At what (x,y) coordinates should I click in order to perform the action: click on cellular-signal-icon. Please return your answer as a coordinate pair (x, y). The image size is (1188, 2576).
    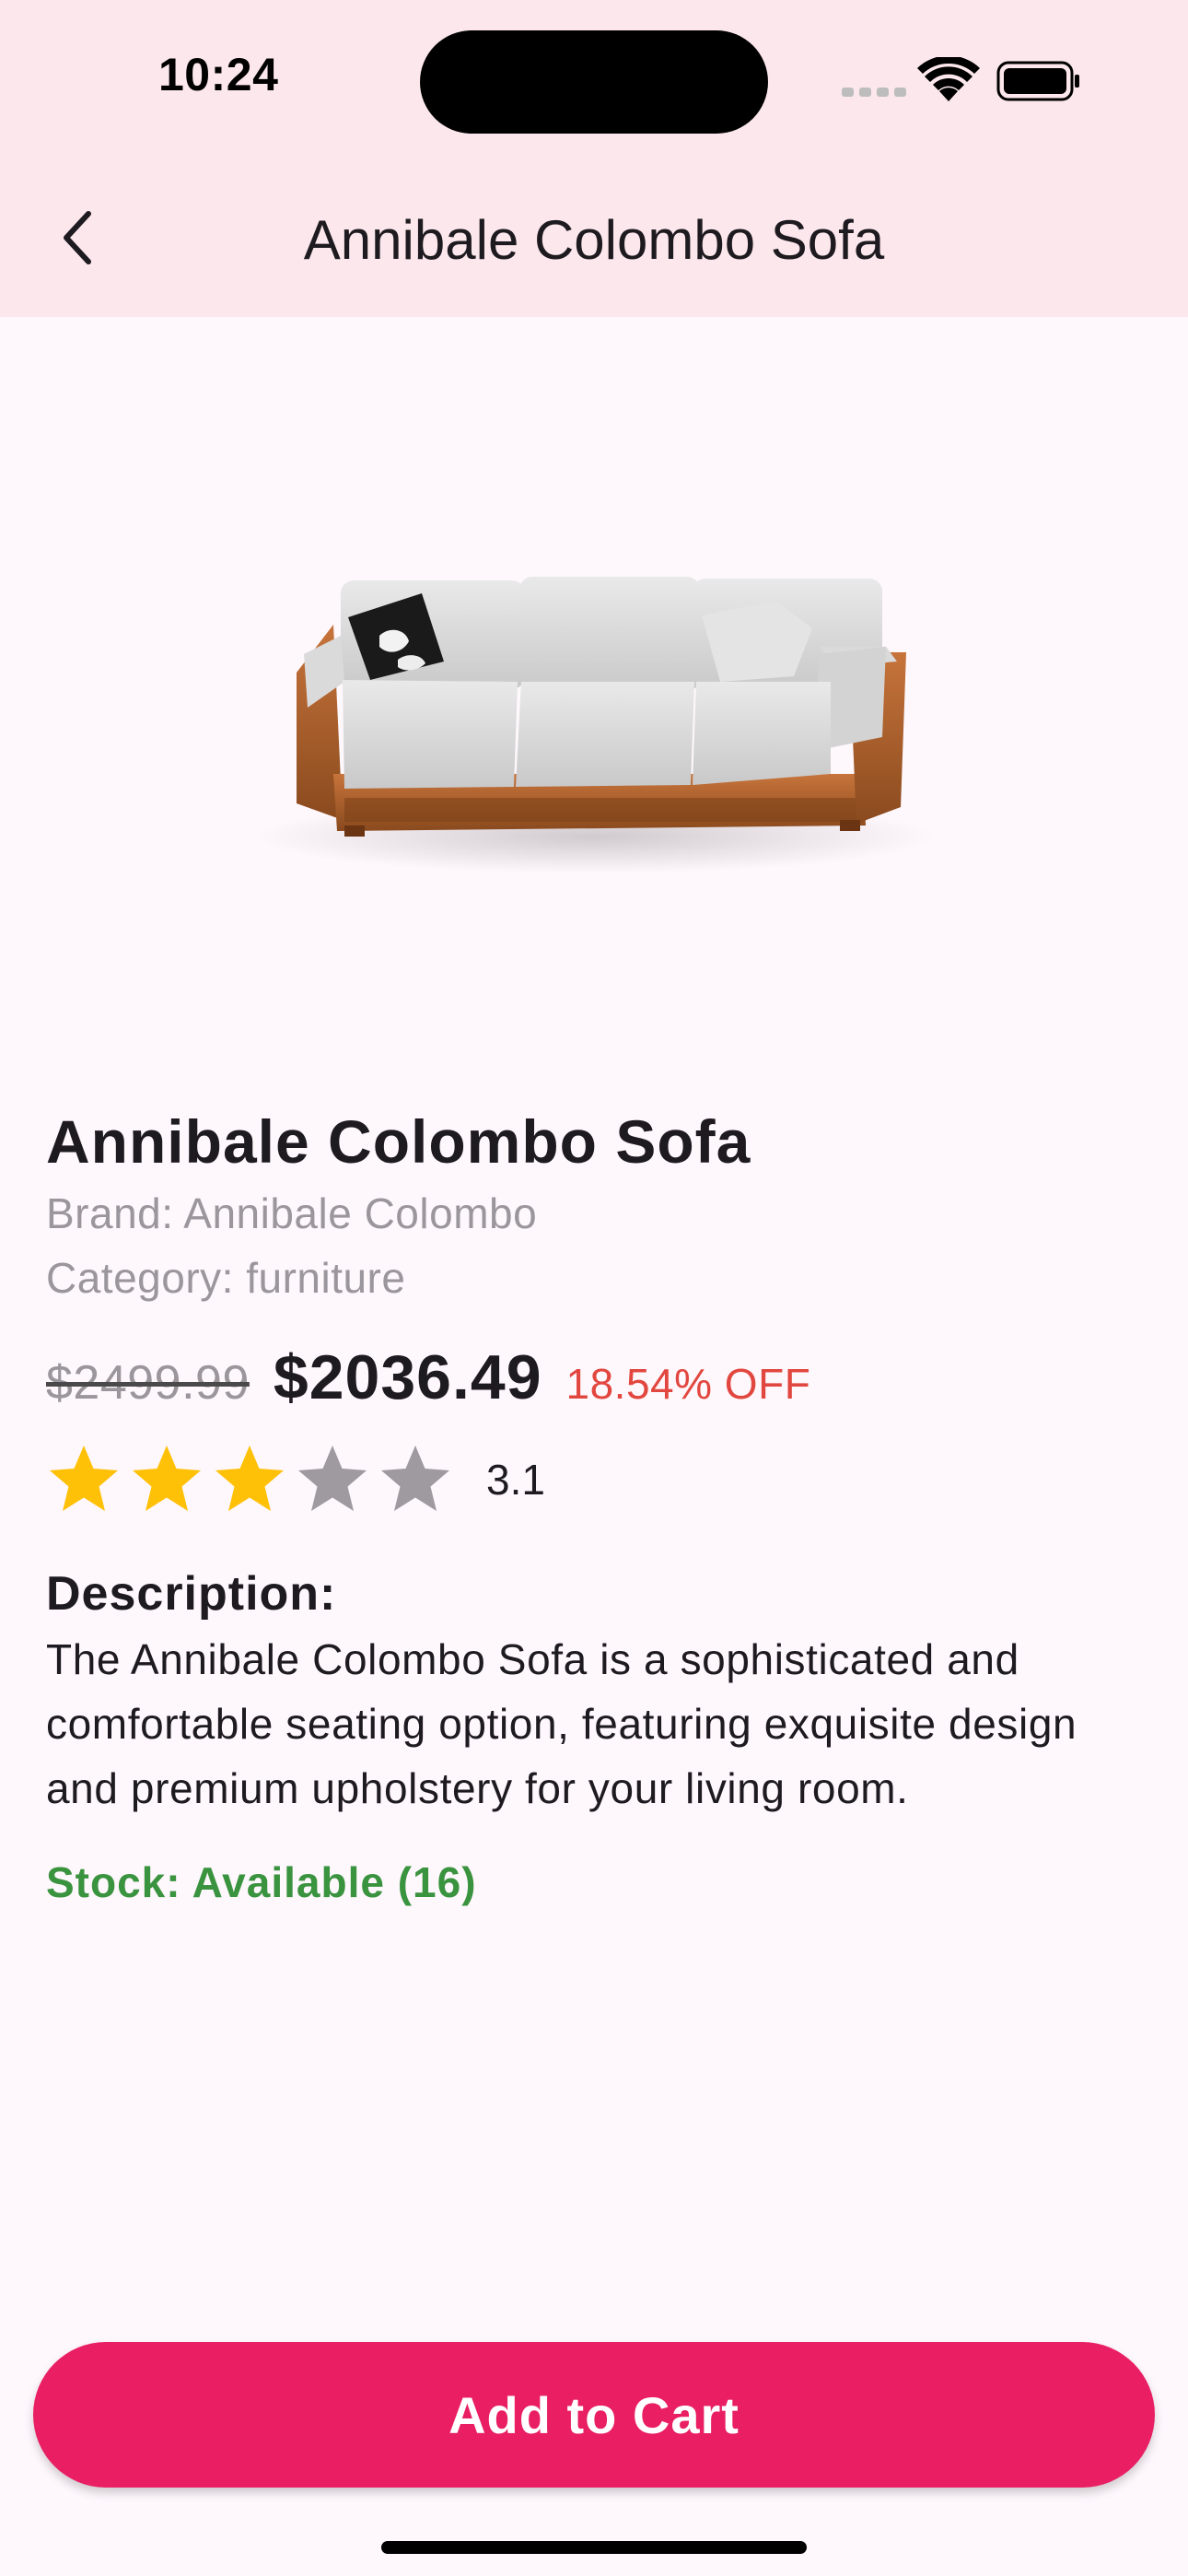
    Looking at the image, I should click on (875, 95).